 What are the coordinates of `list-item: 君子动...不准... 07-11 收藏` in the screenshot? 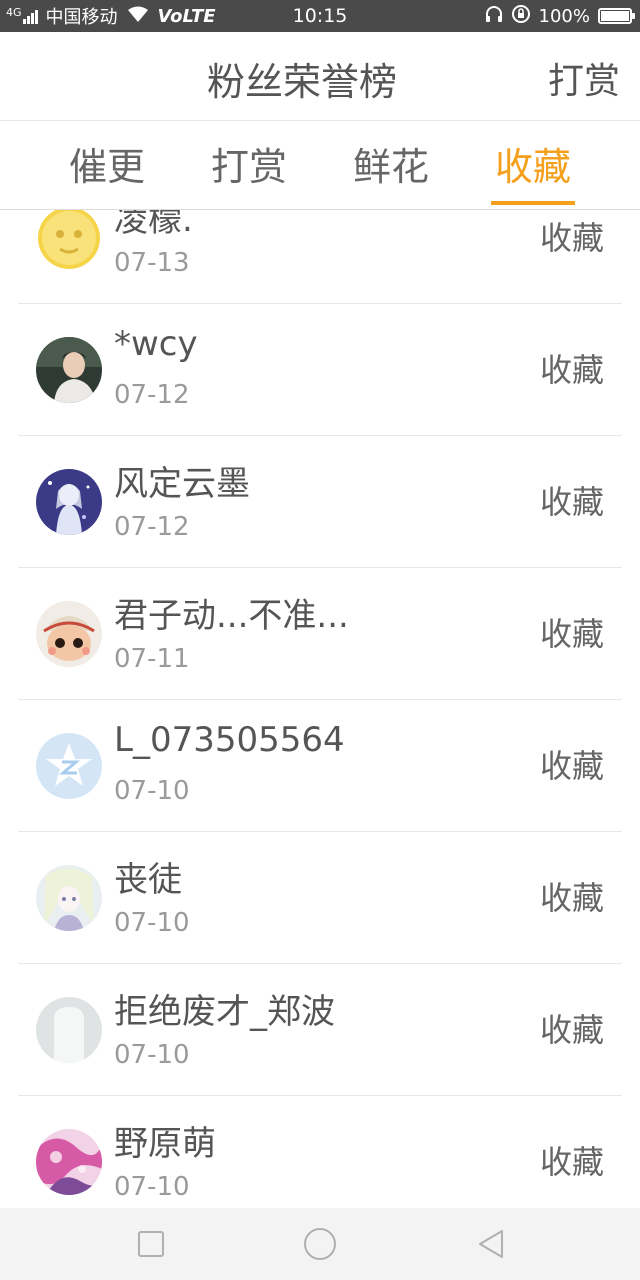 It's located at (320, 634).